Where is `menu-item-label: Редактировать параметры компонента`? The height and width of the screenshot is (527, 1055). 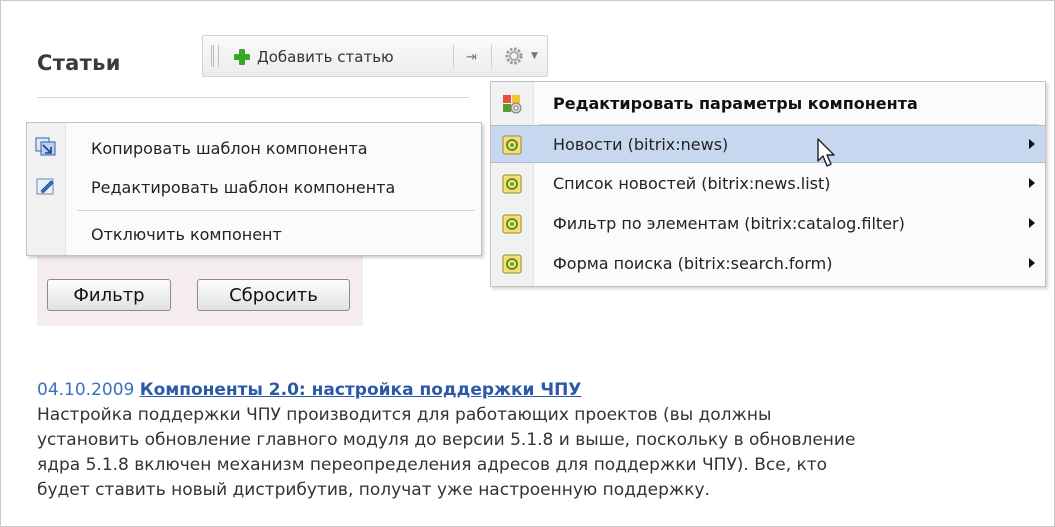
menu-item-label: Редактировать параметры компонента is located at coordinates (735, 103).